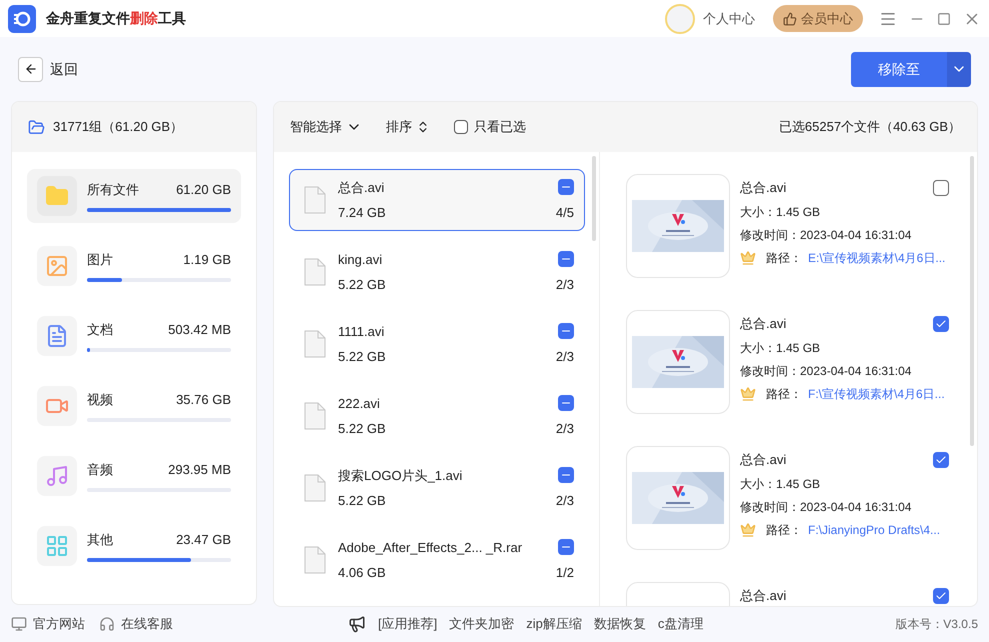 Image resolution: width=989 pixels, height=642 pixels. Describe the element at coordinates (134, 406) in the screenshot. I see `category-item: 视频 35.76 GB` at that location.